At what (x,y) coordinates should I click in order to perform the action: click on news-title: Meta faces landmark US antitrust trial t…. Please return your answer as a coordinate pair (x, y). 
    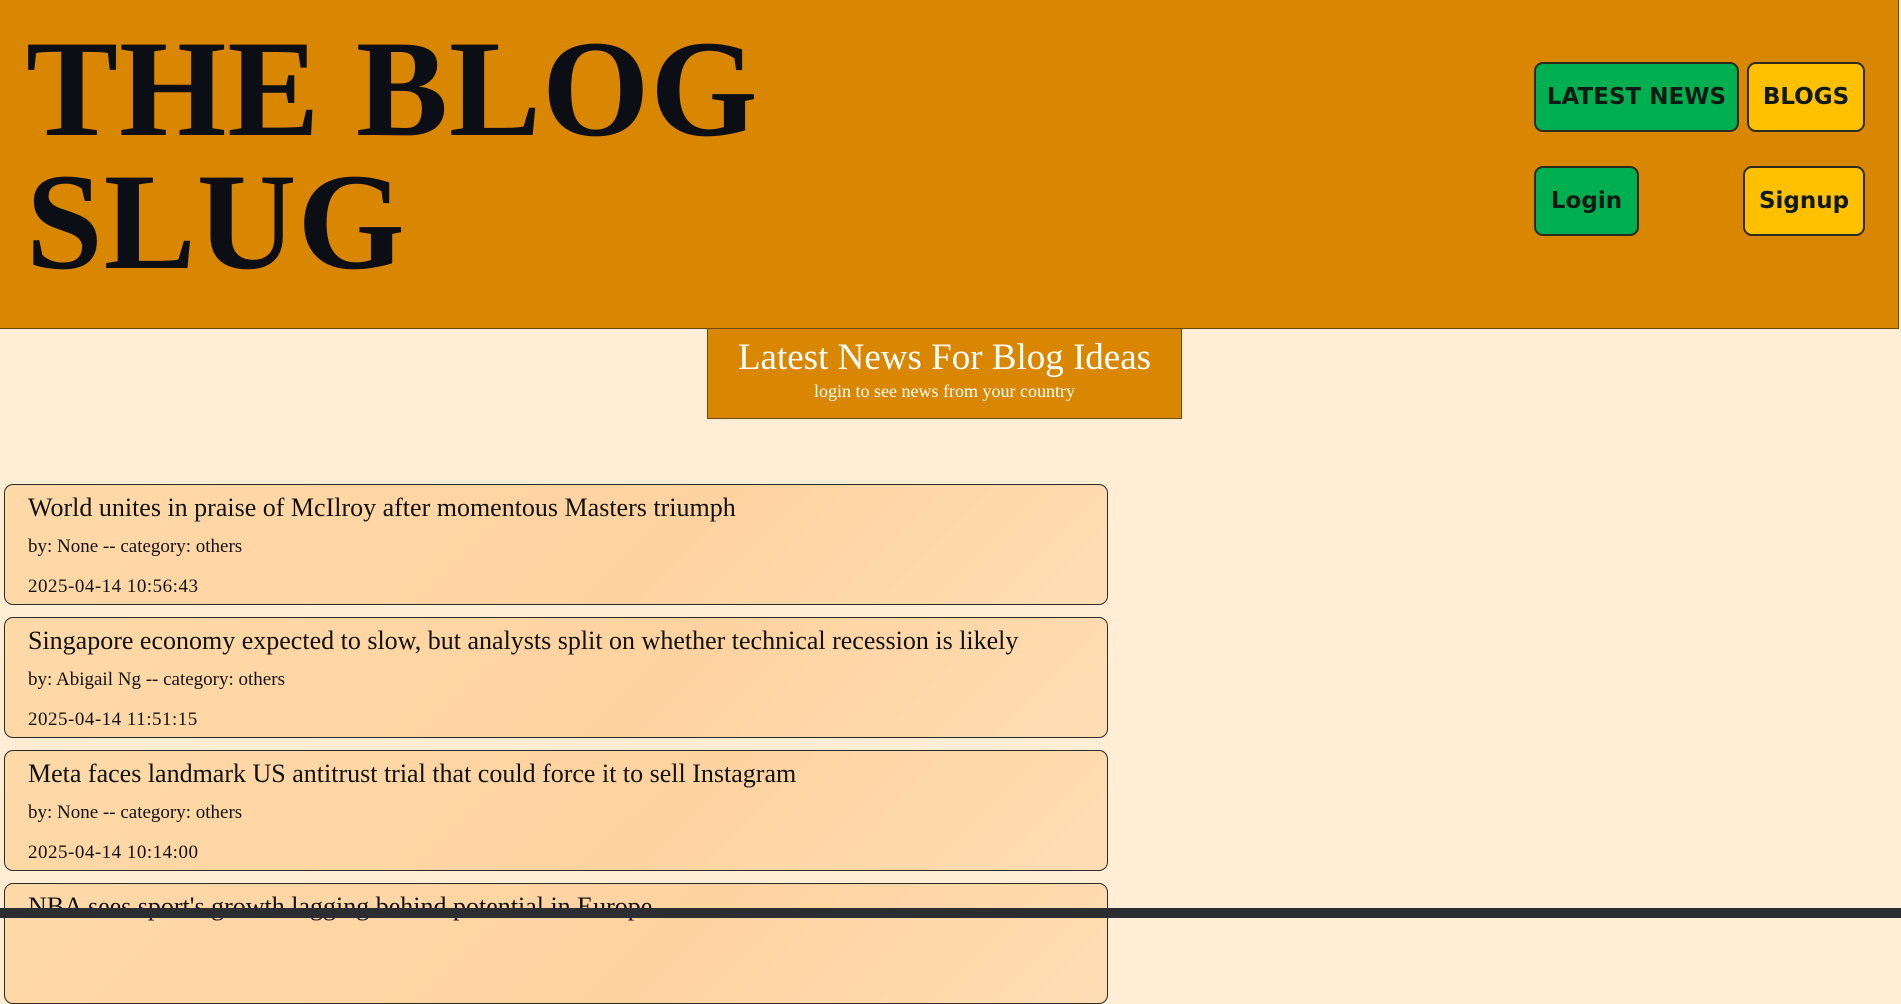
    Looking at the image, I should click on (412, 774).